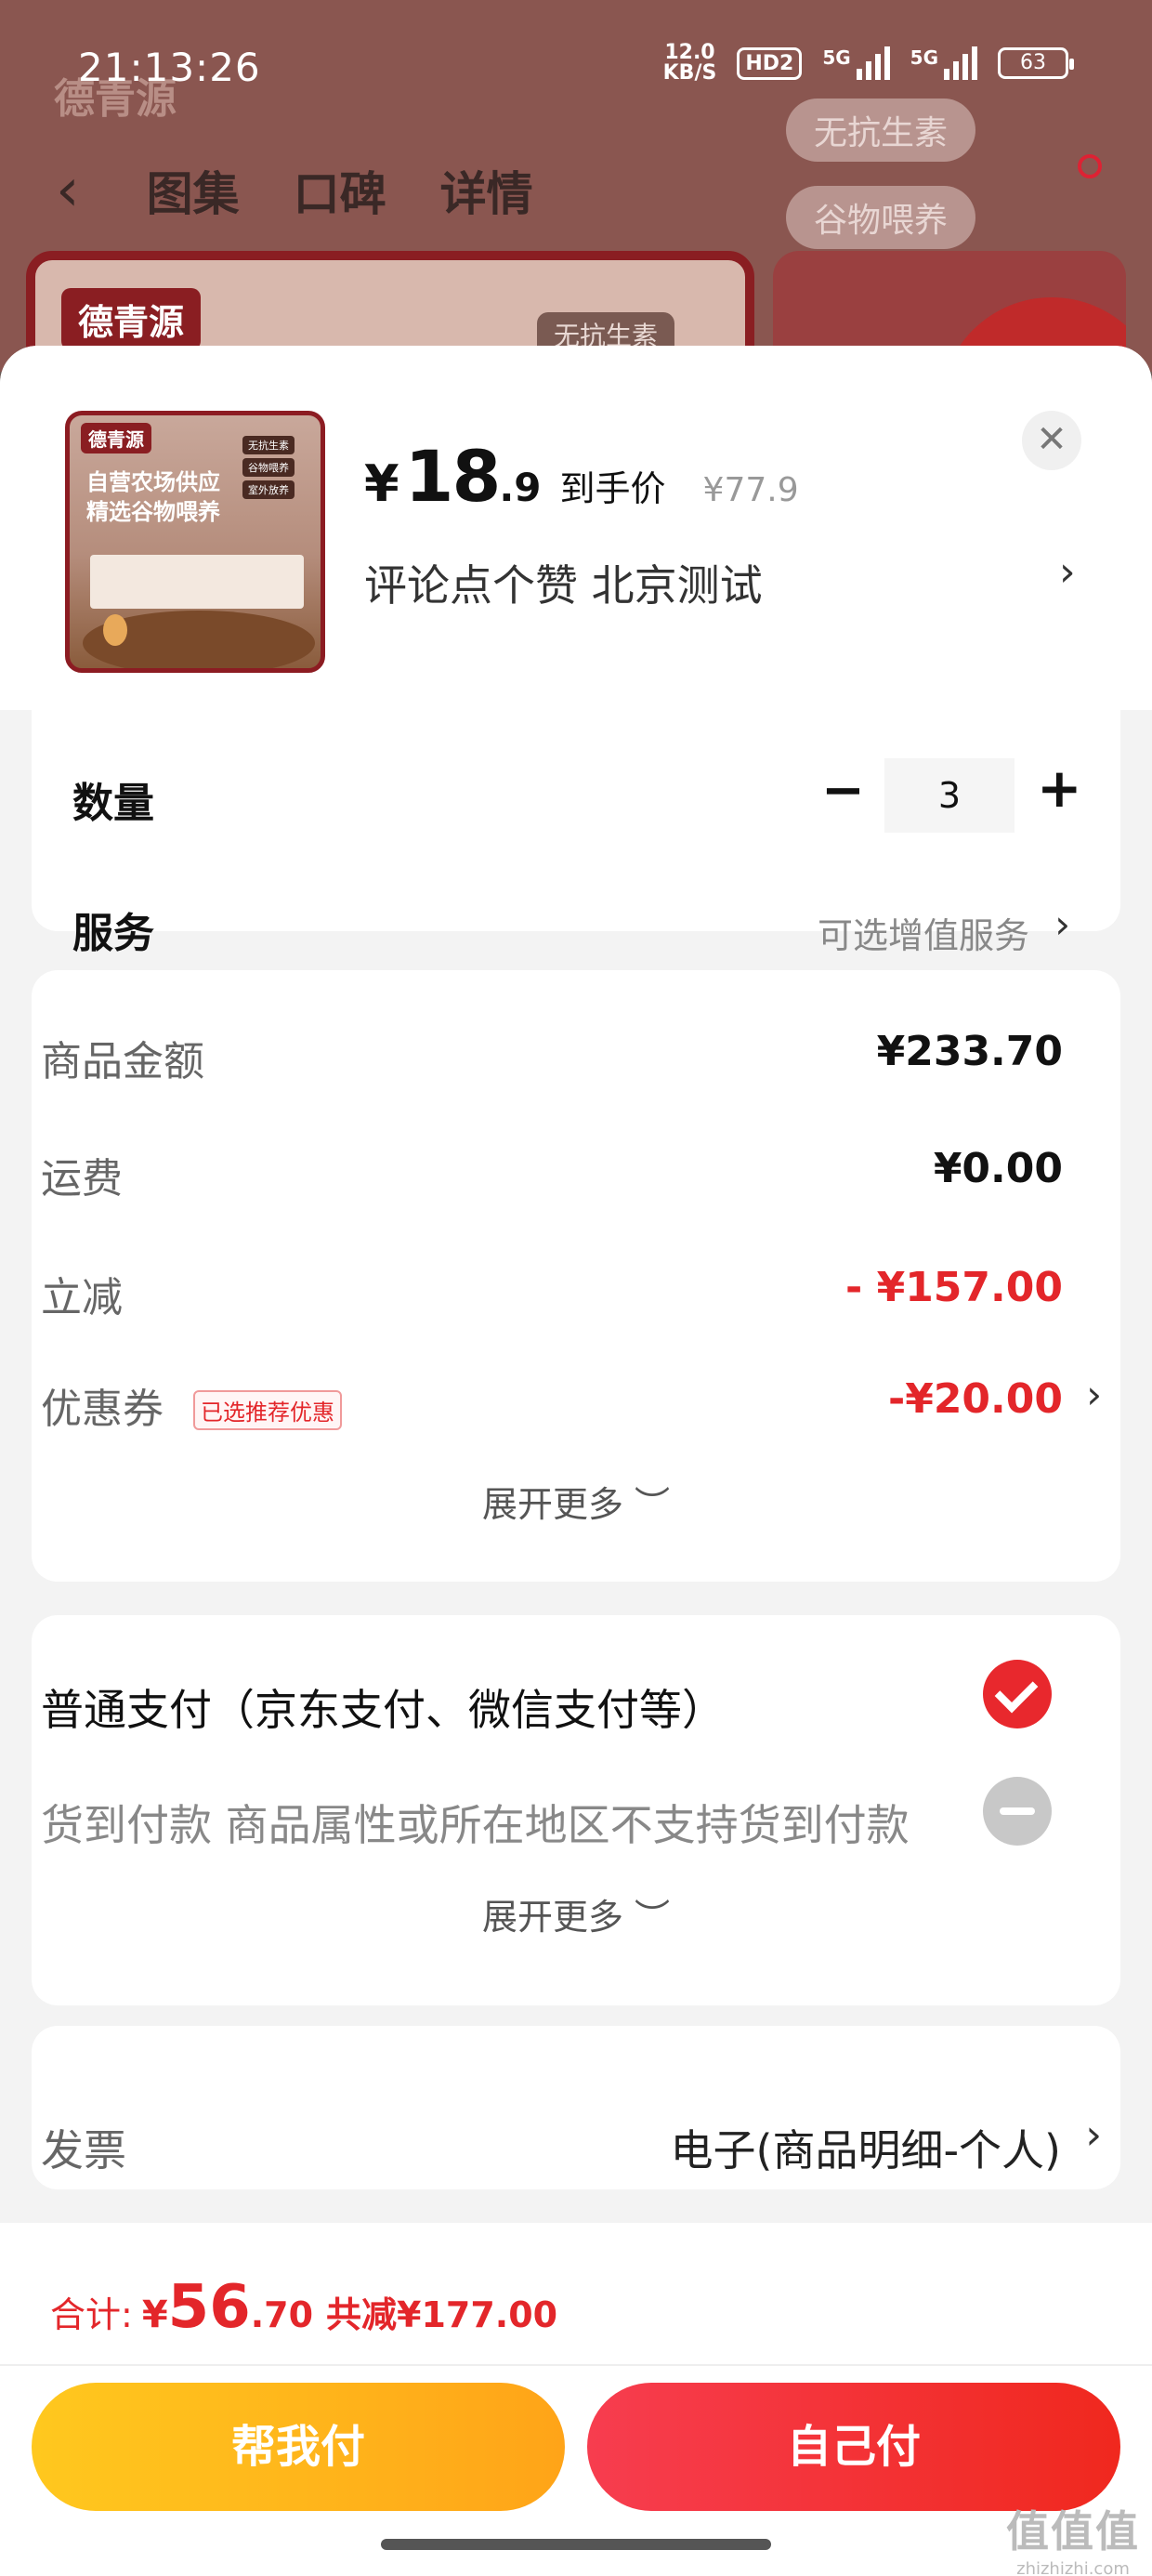  I want to click on price-row: ¥ 18 .9 到手价 ¥77.9, so click(581, 476).